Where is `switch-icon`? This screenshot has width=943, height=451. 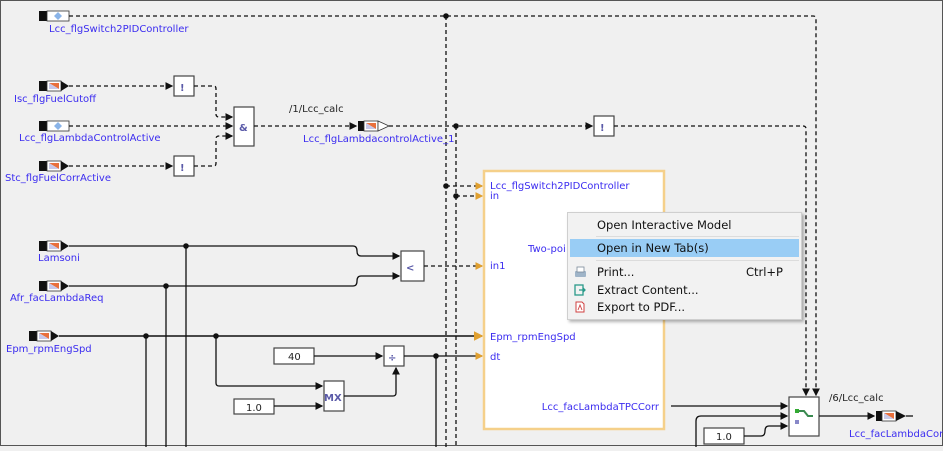 switch-icon is located at coordinates (797, 411).